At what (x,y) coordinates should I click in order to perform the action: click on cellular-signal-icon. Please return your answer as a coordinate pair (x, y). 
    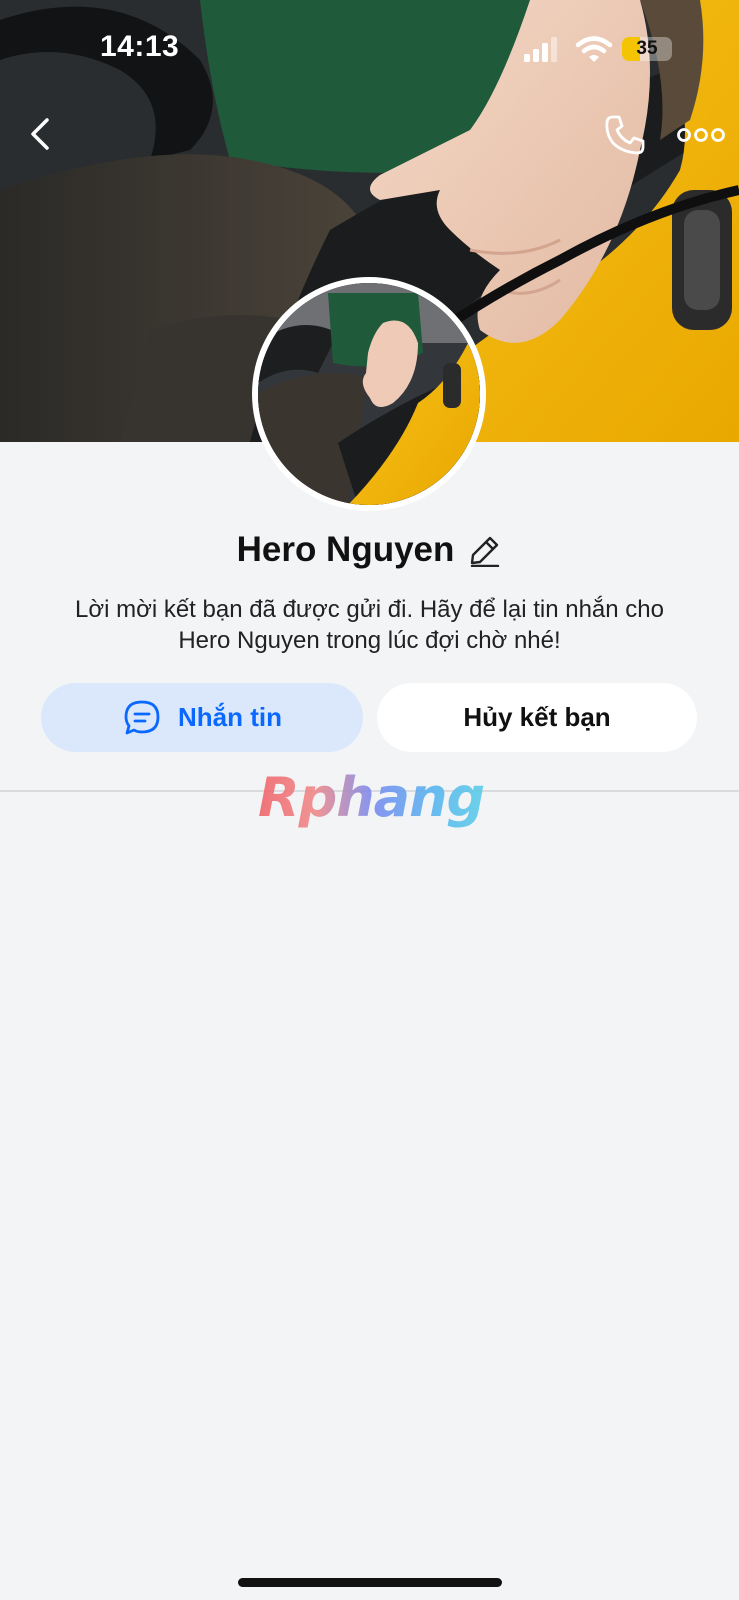
    Looking at the image, I should click on (540, 49).